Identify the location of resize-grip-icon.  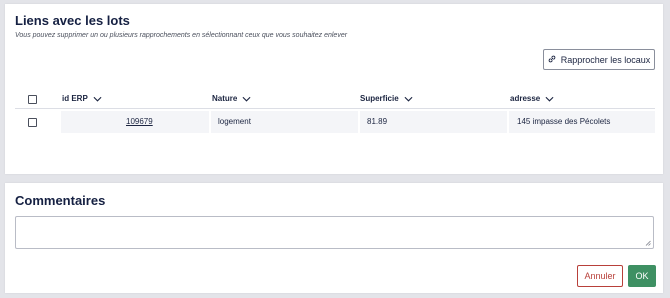
(648, 243).